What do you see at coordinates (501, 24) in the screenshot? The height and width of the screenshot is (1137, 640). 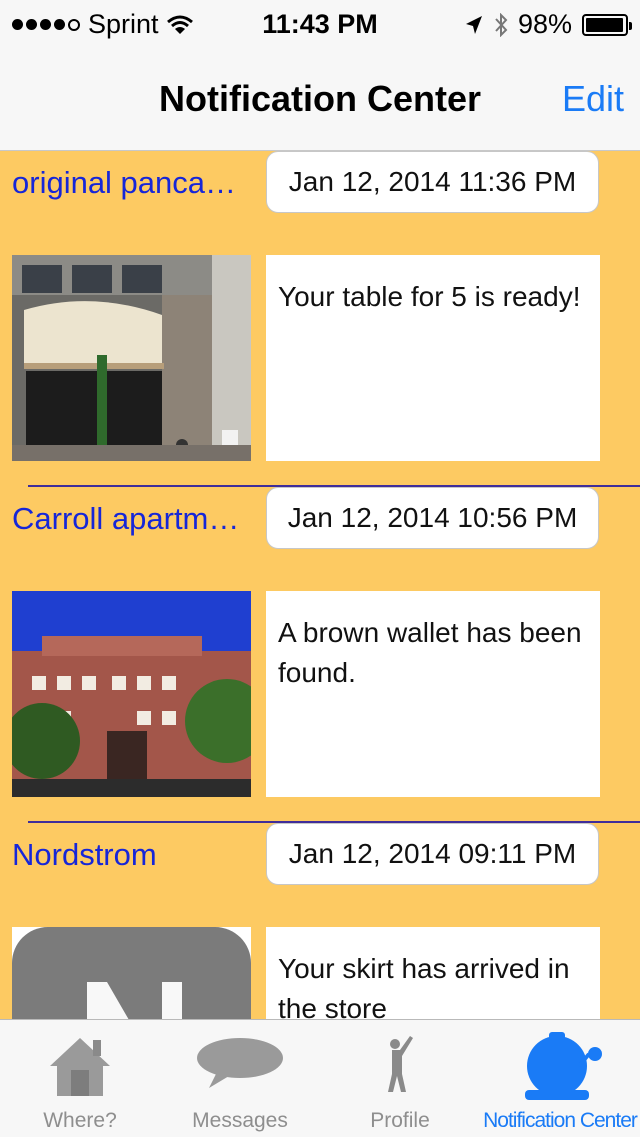 I see `bluetooth-icon` at bounding box center [501, 24].